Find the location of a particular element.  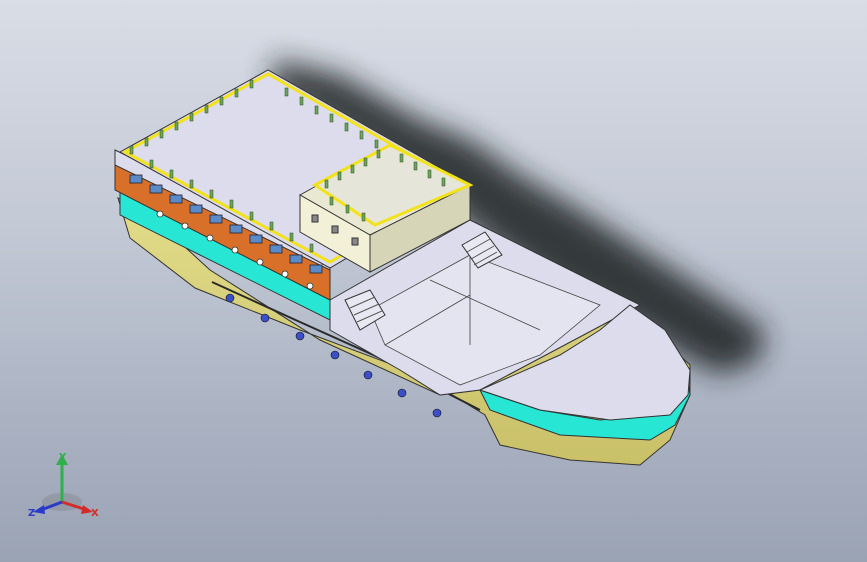

x-axis-label: X is located at coordinates (95, 513).